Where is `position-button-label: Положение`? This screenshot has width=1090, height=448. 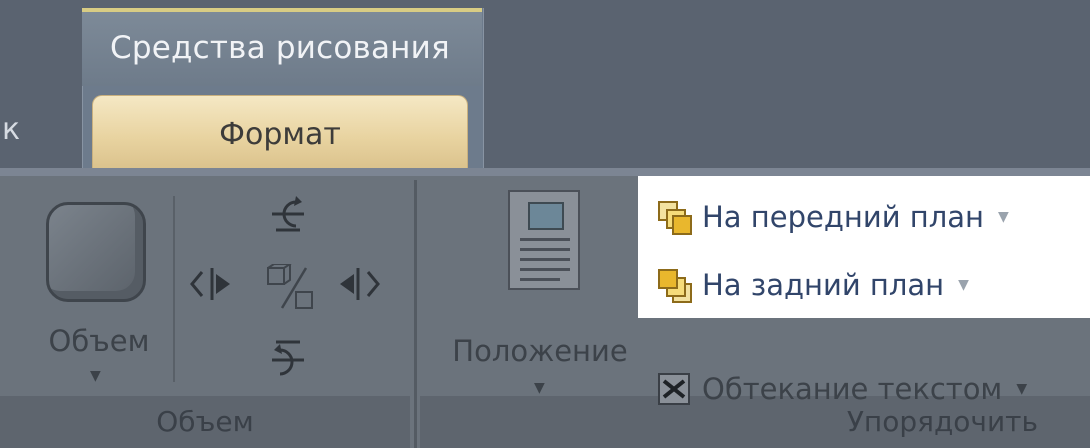
position-button-label: Положение is located at coordinates (540, 351).